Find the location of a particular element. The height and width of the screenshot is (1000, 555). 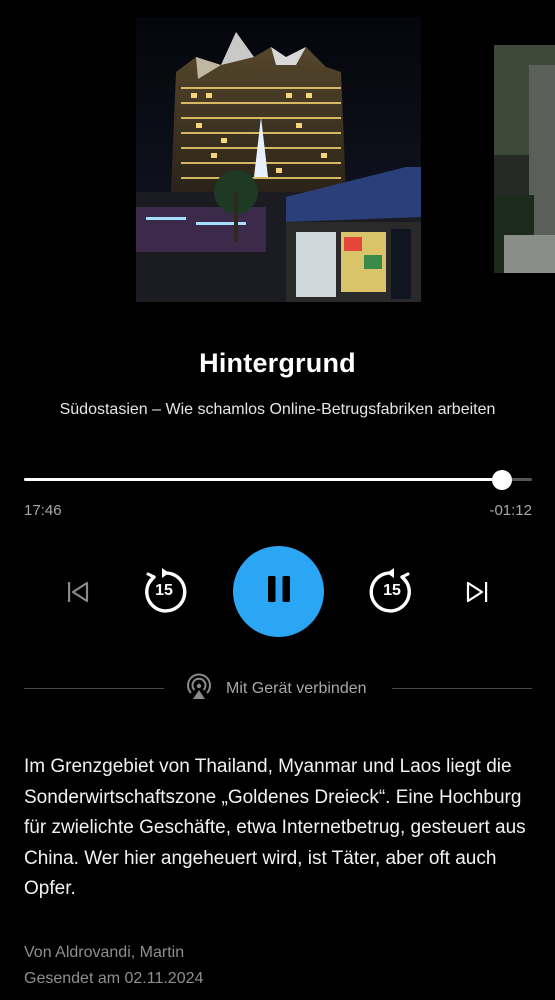

connect-device-label: Mit Gerät verbinden is located at coordinates (296, 688).